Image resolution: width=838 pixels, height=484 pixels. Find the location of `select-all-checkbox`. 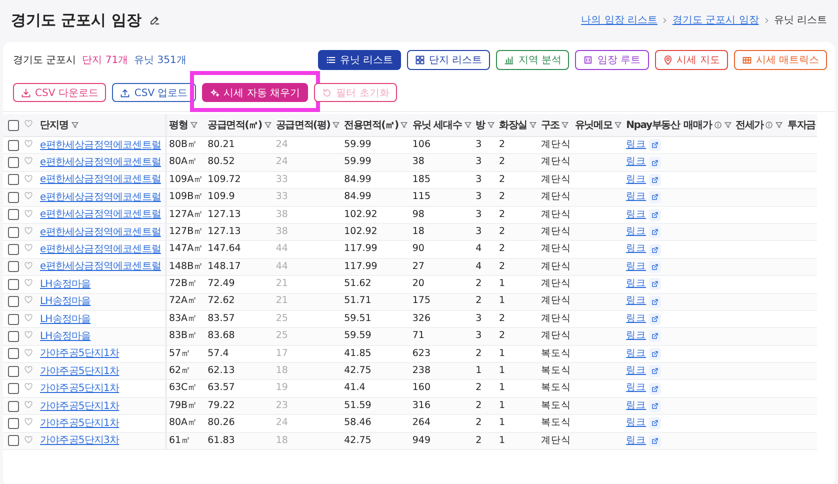

select-all-checkbox is located at coordinates (13, 125).